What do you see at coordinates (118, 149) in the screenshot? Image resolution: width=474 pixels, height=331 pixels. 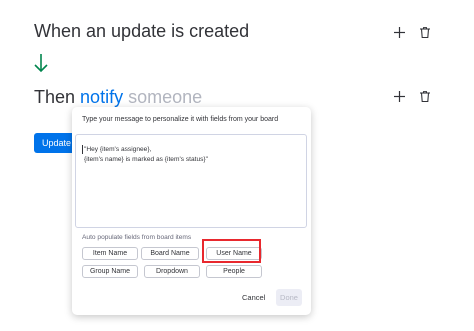 I see `message-line: "Hey {item's assignee},` at bounding box center [118, 149].